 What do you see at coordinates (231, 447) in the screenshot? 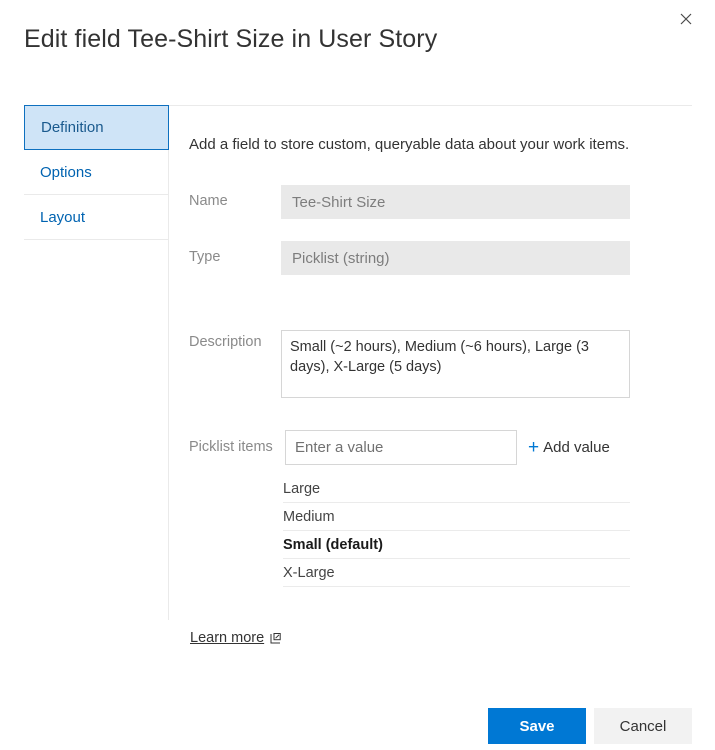
I see `picklist-items-label: Picklist items` at bounding box center [231, 447].